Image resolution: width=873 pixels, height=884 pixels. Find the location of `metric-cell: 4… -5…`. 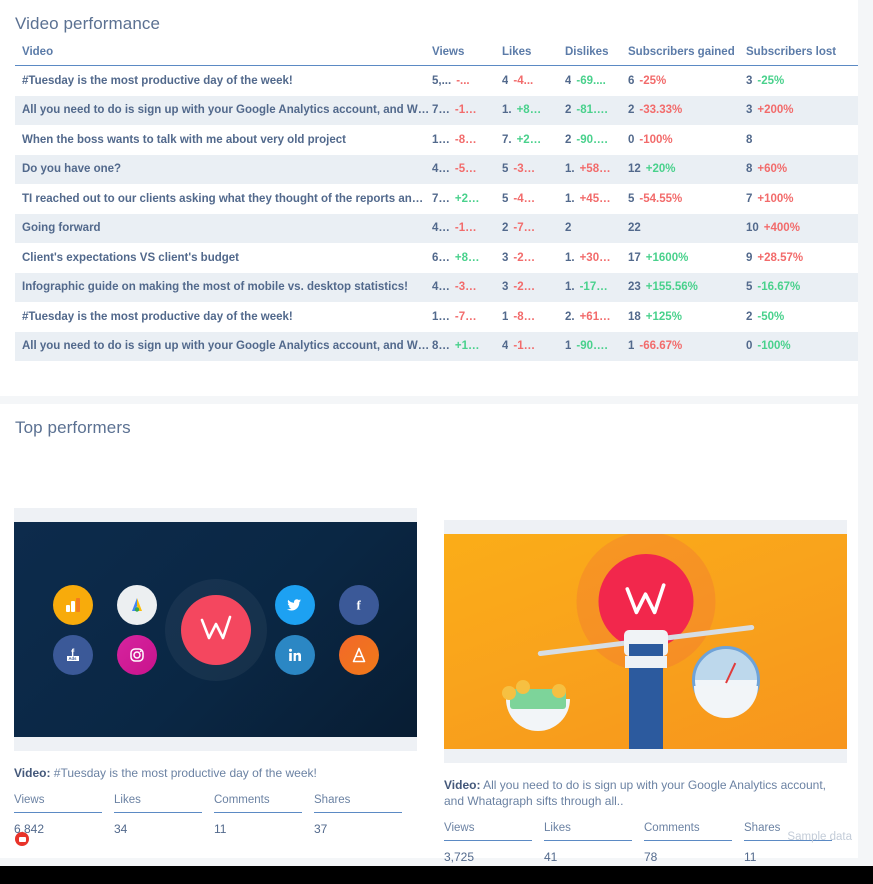

metric-cell: 4… -5… is located at coordinates (467, 169).